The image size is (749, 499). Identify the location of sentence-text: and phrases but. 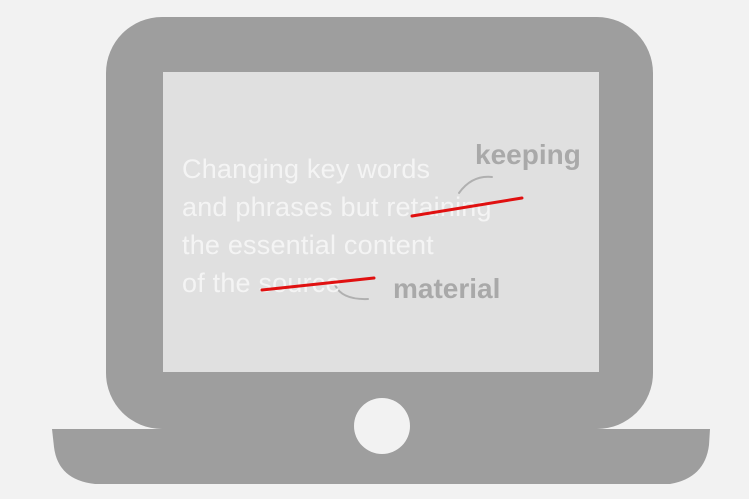
(284, 207).